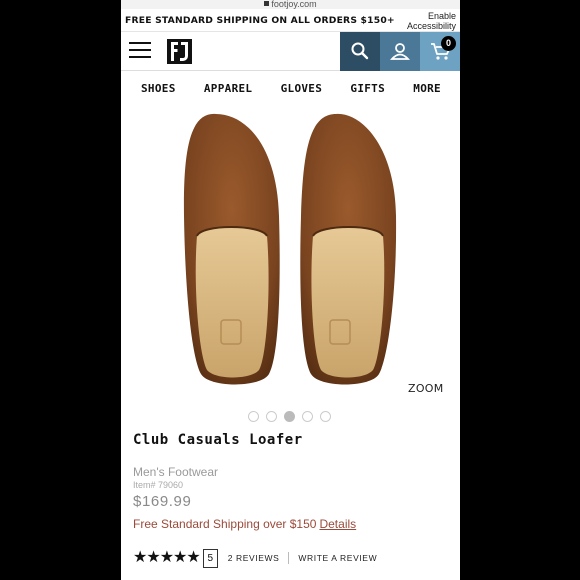  What do you see at coordinates (179, 51) in the screenshot?
I see `footjoy-logo` at bounding box center [179, 51].